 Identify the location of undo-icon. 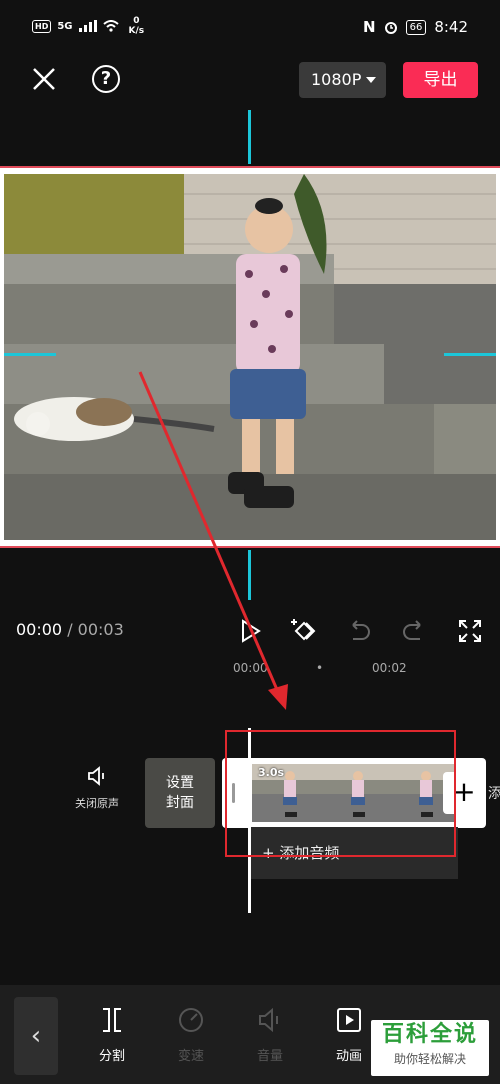
(359, 631).